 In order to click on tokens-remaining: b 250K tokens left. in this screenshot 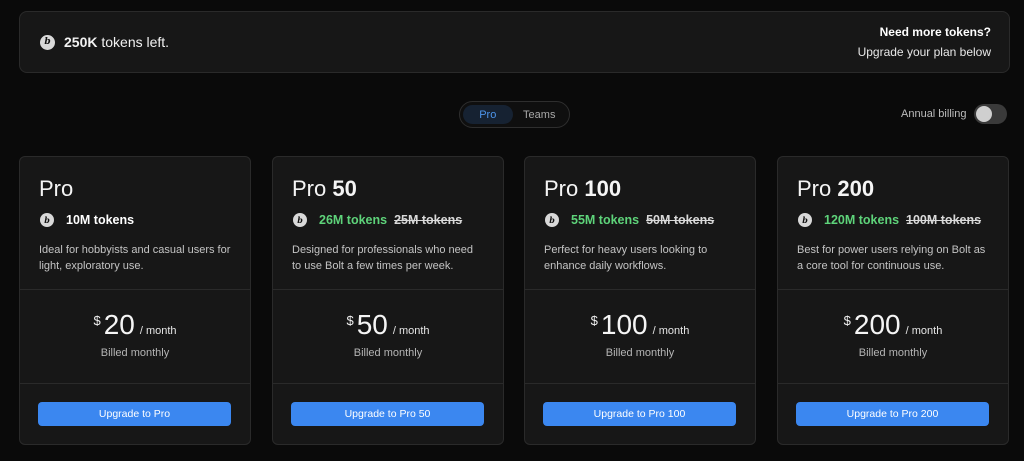, I will do `click(104, 42)`.